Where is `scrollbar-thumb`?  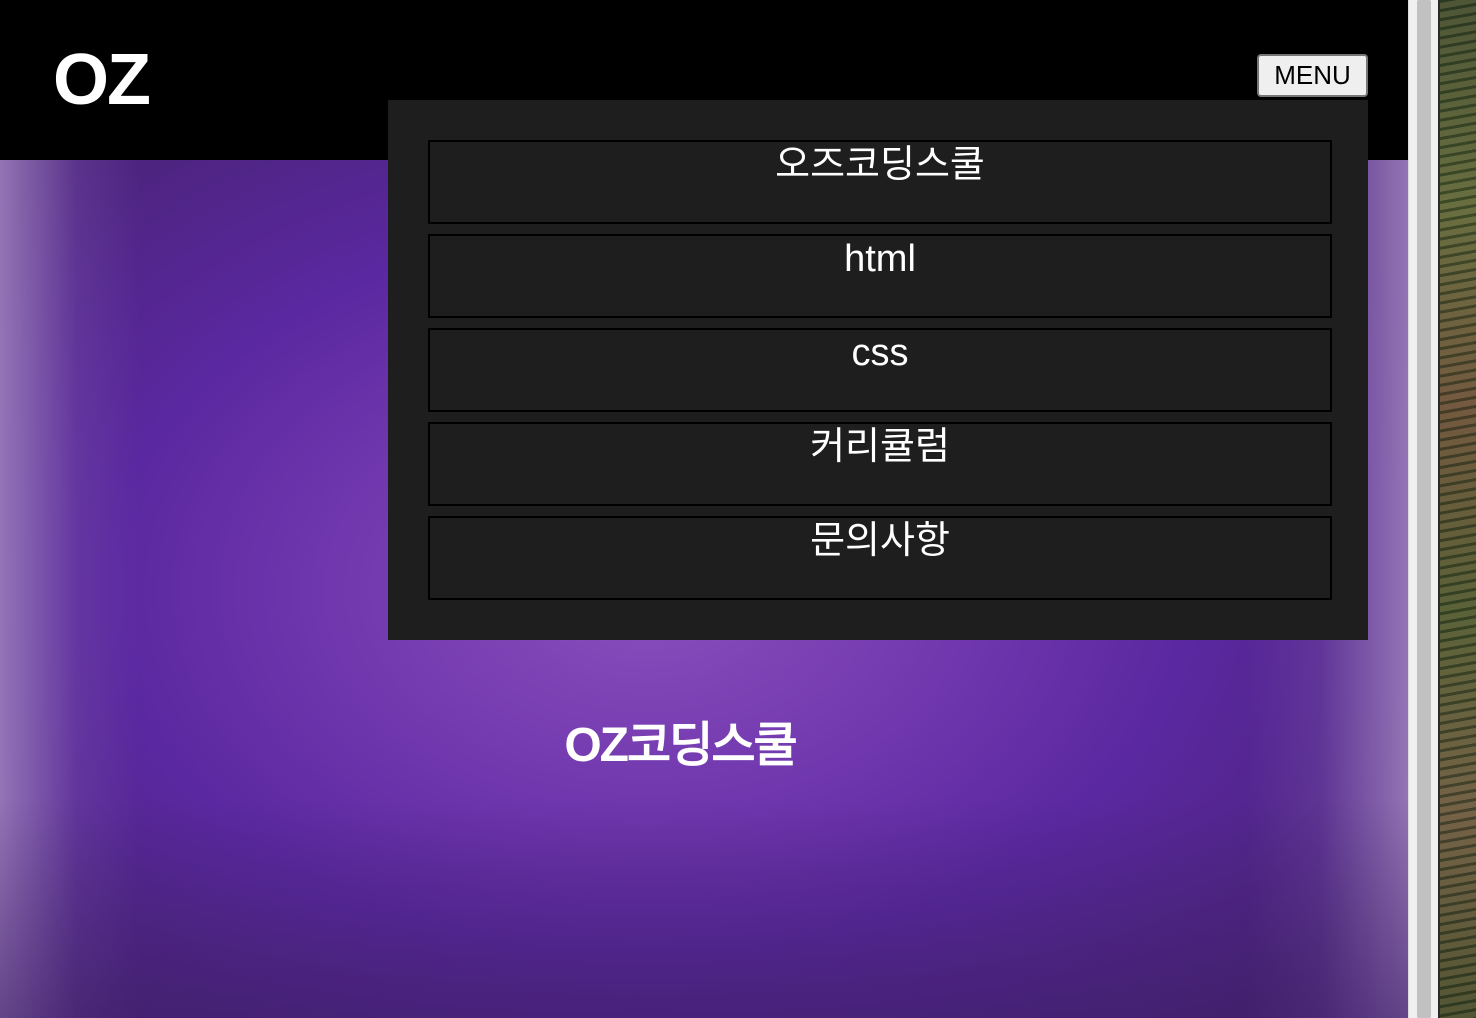
scrollbar-thumb is located at coordinates (1424, 509).